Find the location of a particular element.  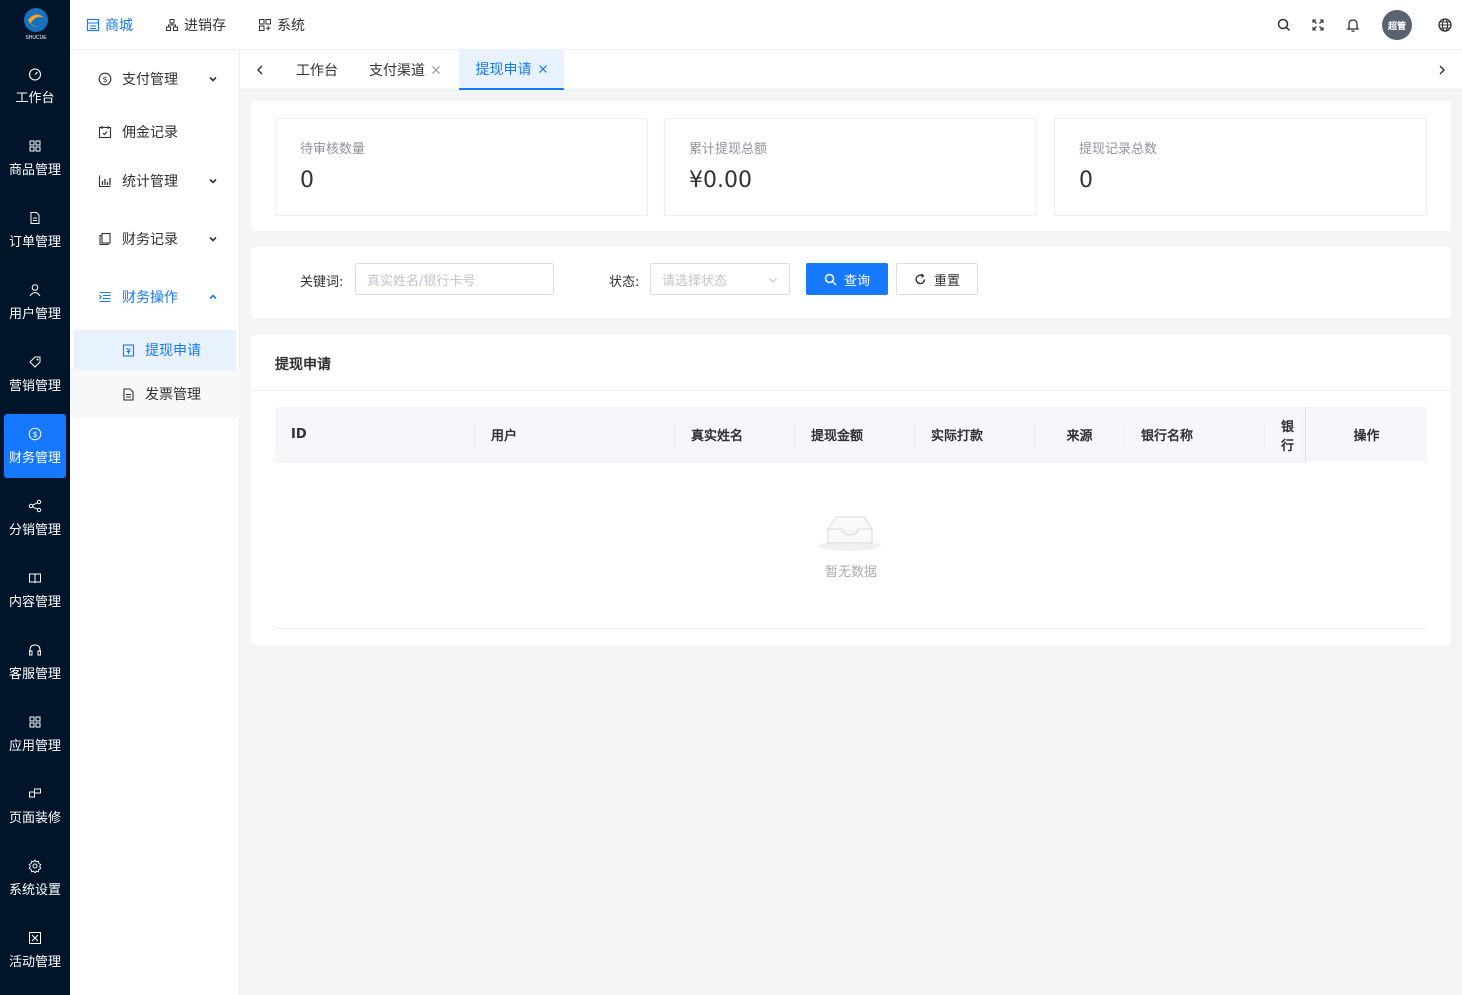

apps-icon is located at coordinates (35, 721).